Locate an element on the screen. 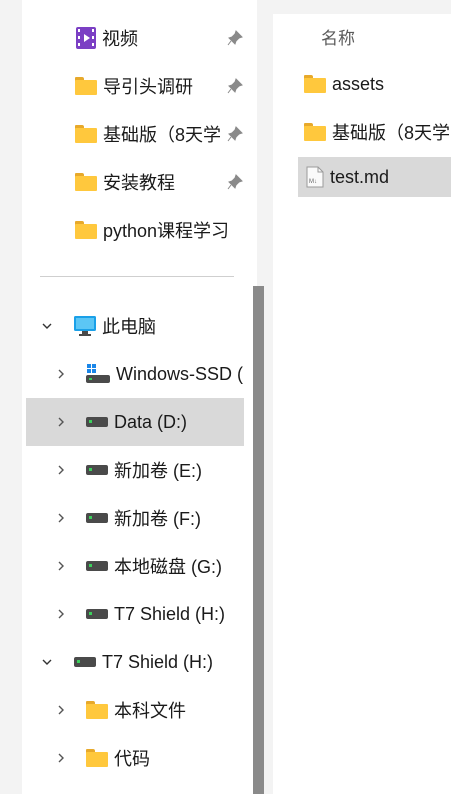 Image resolution: width=451 pixels, height=794 pixels. nav-item-videos: 视频 is located at coordinates (139, 38).